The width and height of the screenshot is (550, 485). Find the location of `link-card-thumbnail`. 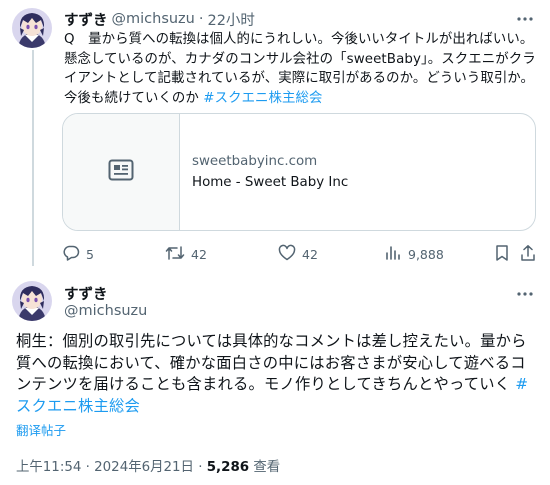

link-card-thumbnail is located at coordinates (121, 172).